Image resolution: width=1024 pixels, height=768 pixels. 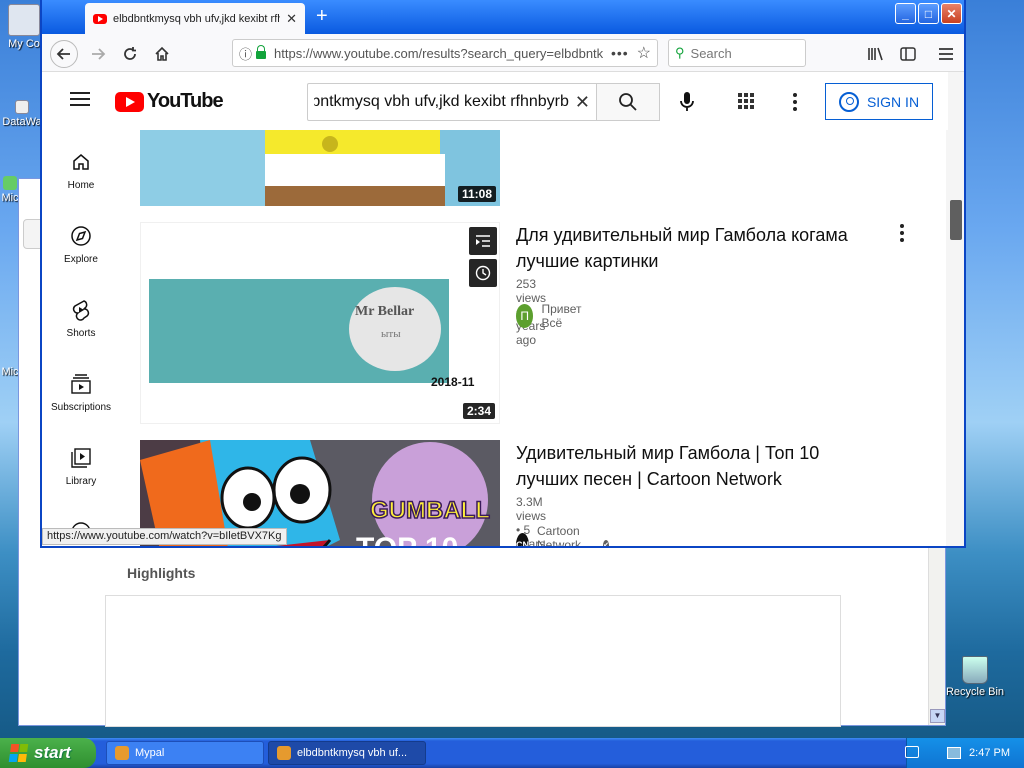 I want to click on scroll-down-icon: ▼, so click(x=937, y=716).